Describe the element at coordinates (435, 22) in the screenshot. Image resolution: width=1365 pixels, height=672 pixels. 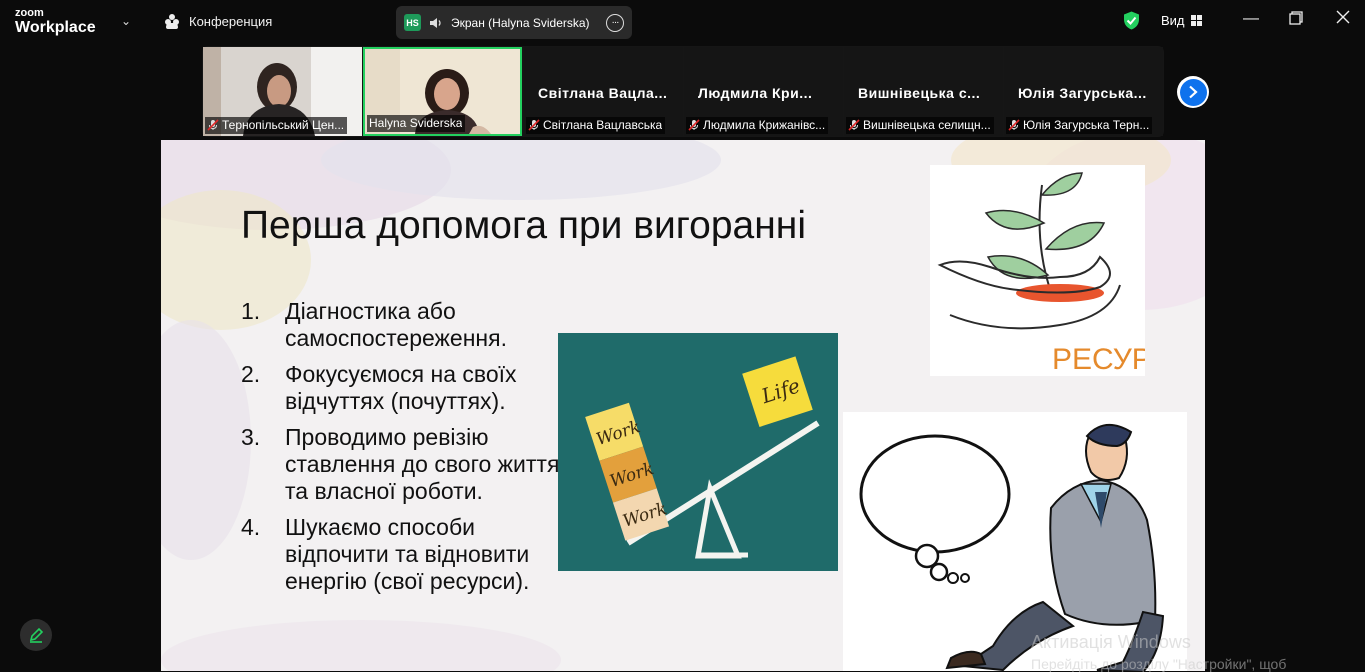
I see `speaker-icon` at that location.